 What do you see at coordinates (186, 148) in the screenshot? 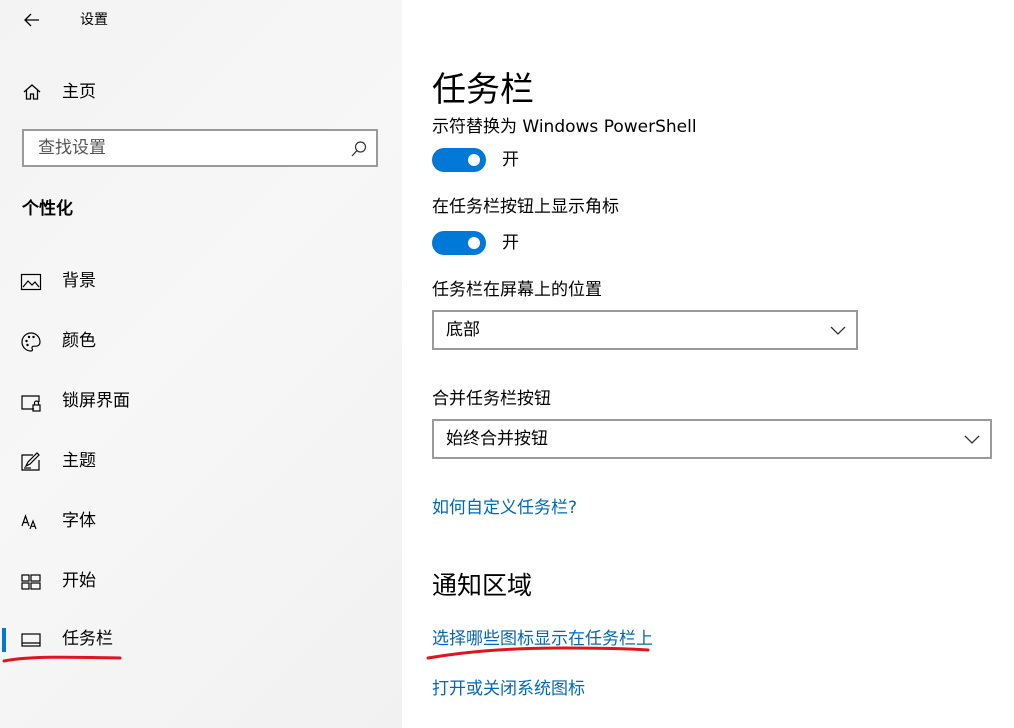
I see `search-input` at bounding box center [186, 148].